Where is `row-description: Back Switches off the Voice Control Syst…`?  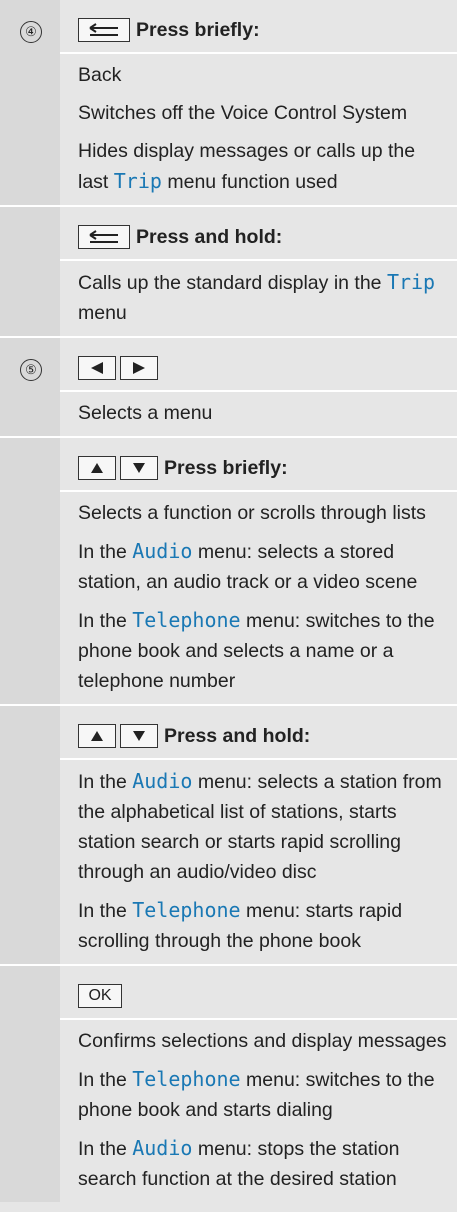
row-description: Back Switches off the Voice Control Syst… is located at coordinates (258, 129).